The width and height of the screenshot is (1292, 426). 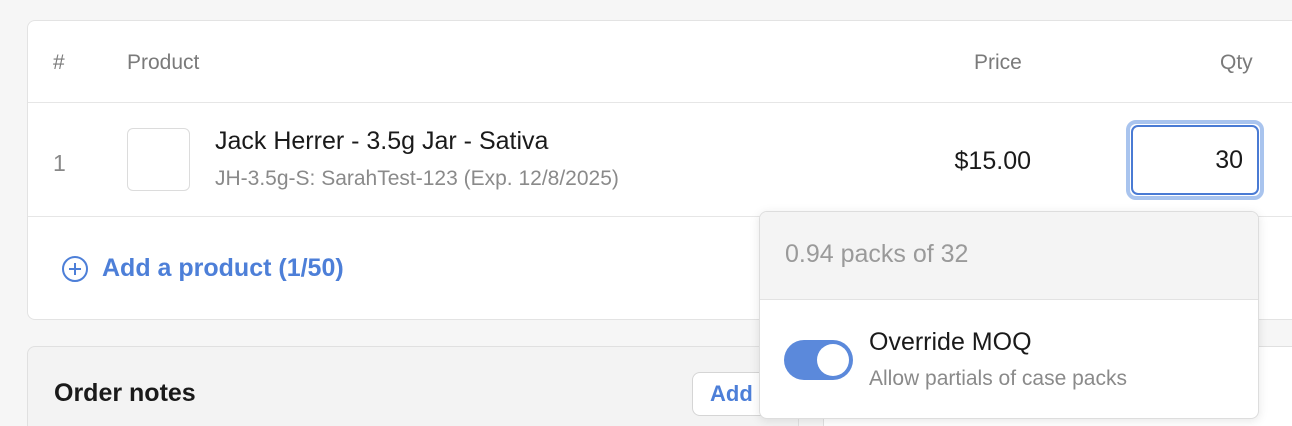 I want to click on override-moq-subtitle: Allow partials of case packs, so click(x=998, y=378).